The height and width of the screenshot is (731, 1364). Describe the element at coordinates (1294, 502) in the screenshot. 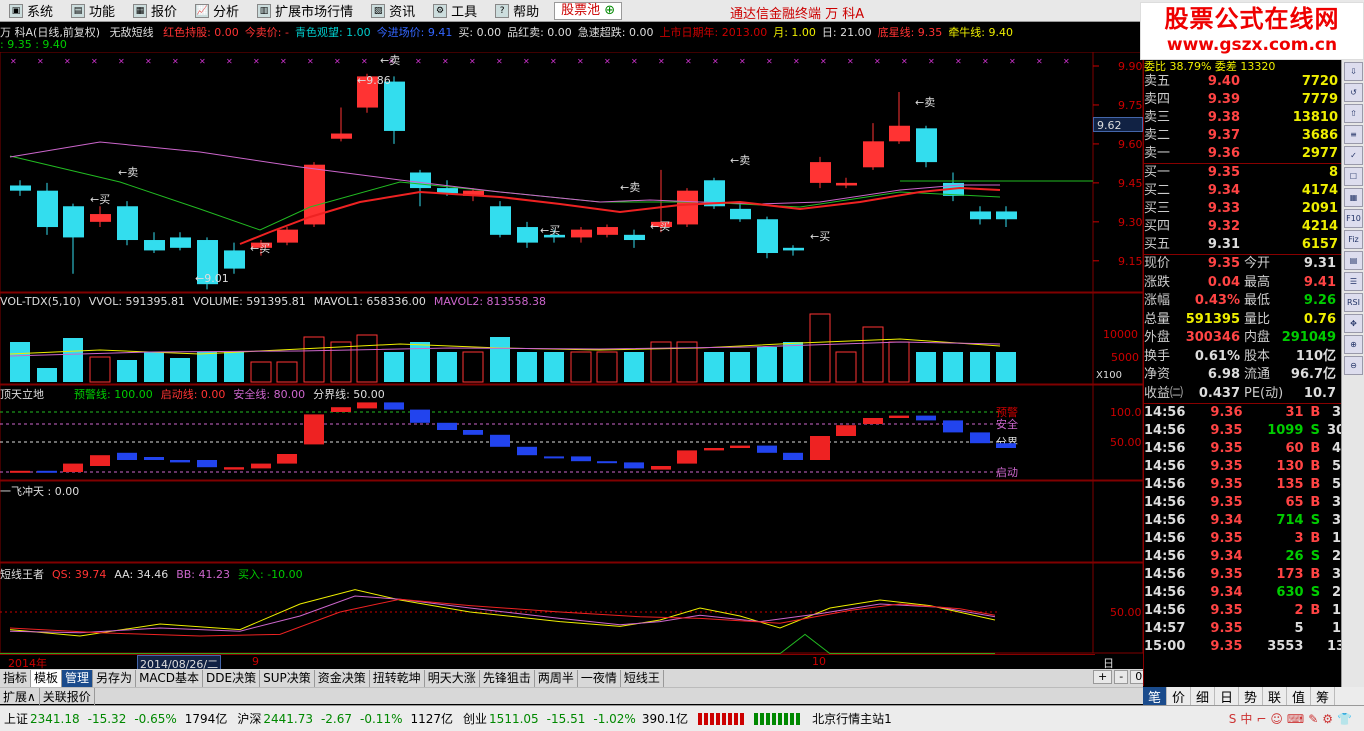

I see `tick-volume: 65` at that location.